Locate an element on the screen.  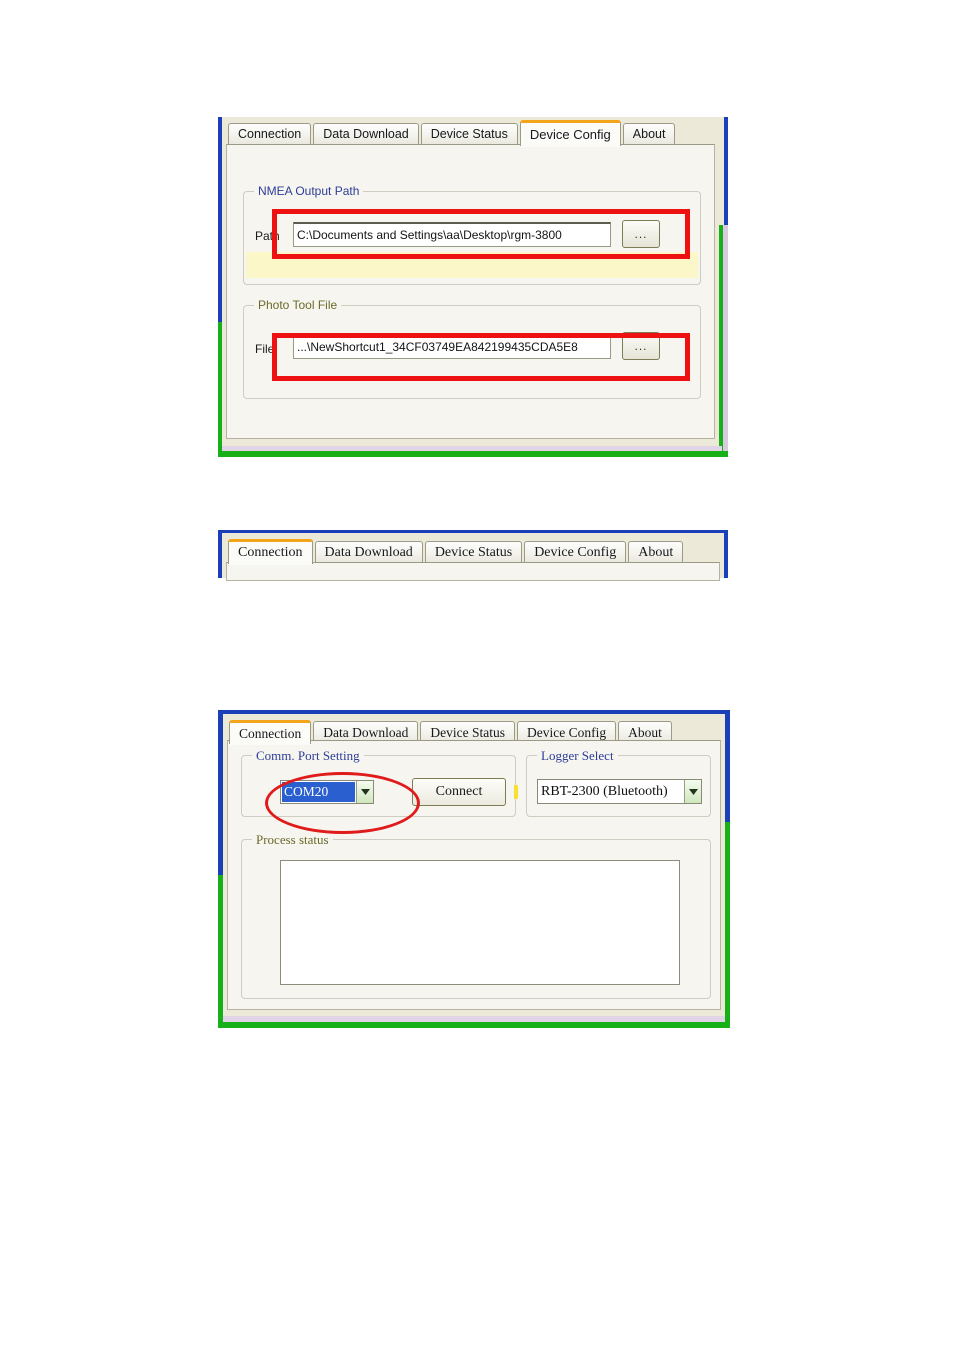
connect-button: Connect is located at coordinates (459, 792).